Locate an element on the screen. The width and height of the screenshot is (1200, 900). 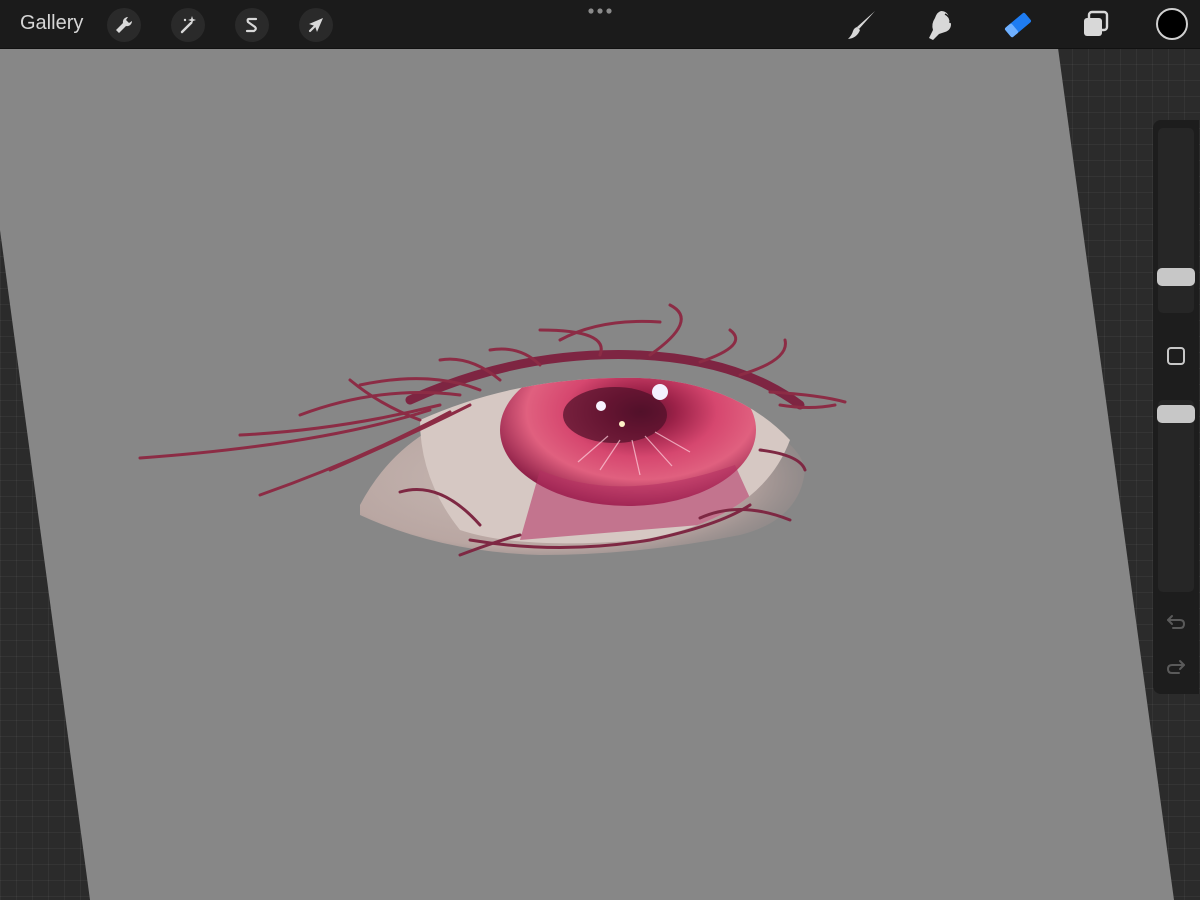
actions-button is located at coordinates (124, 25).